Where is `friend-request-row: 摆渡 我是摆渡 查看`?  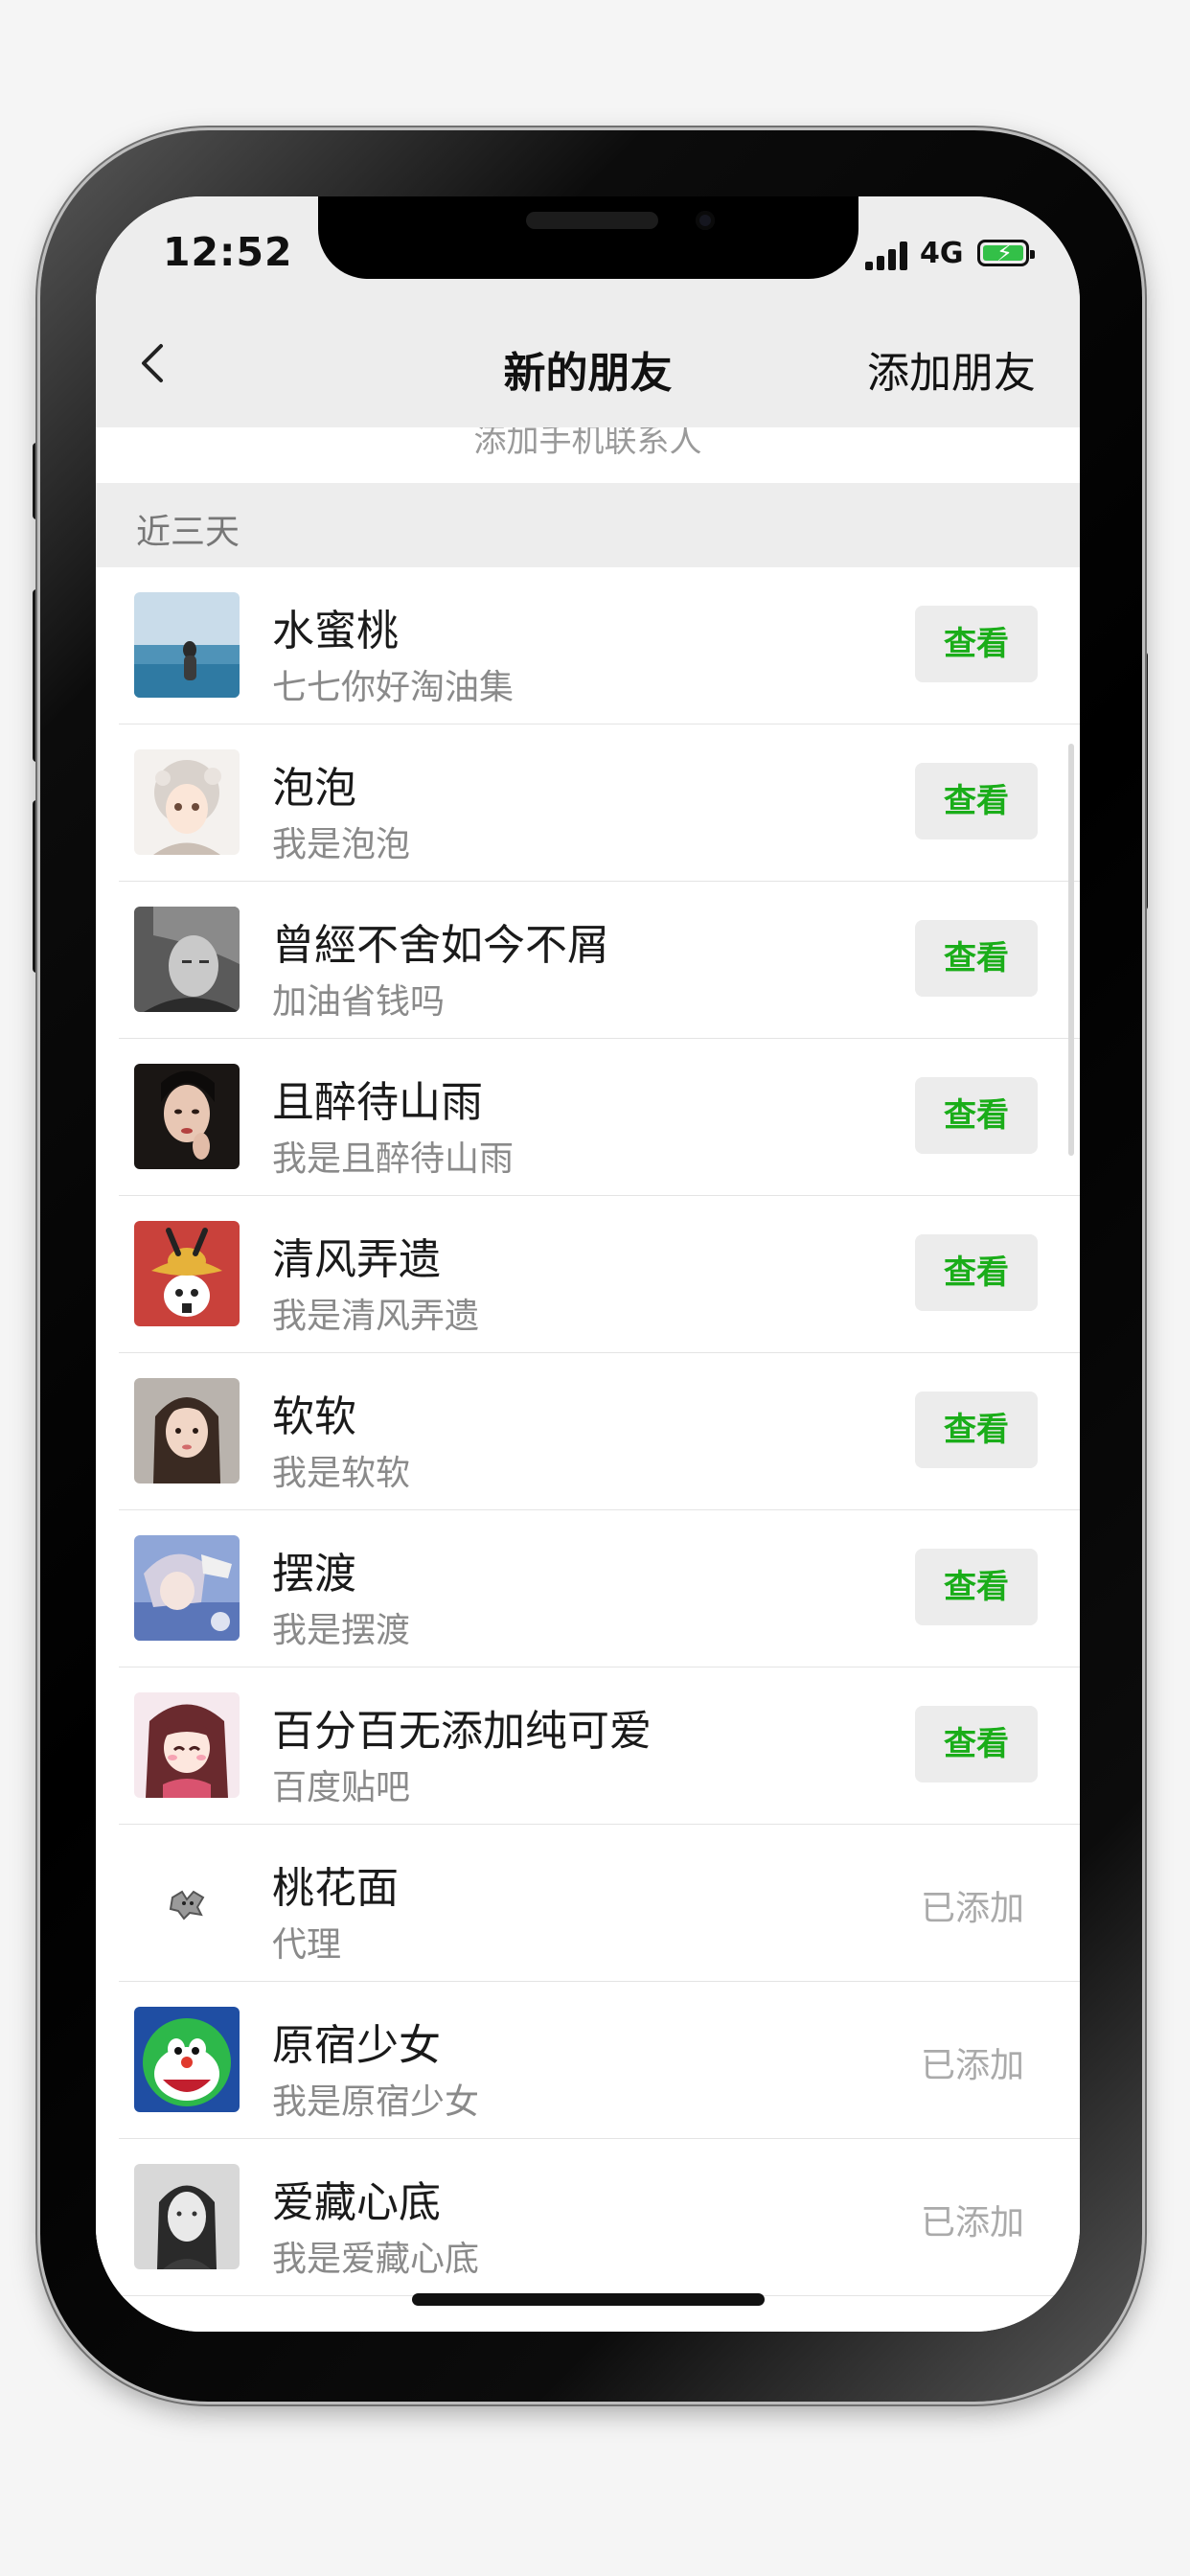 friend-request-row: 摆渡 我是摆渡 查看 is located at coordinates (588, 1589).